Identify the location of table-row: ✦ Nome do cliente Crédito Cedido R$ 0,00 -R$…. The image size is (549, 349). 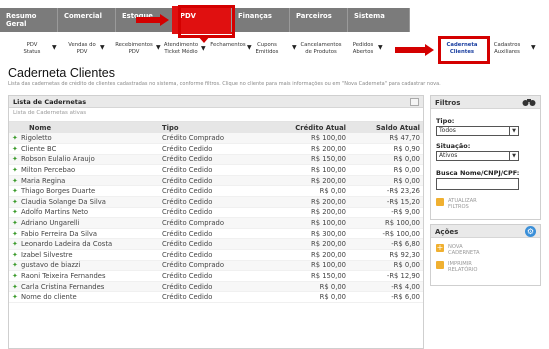
(216, 297).